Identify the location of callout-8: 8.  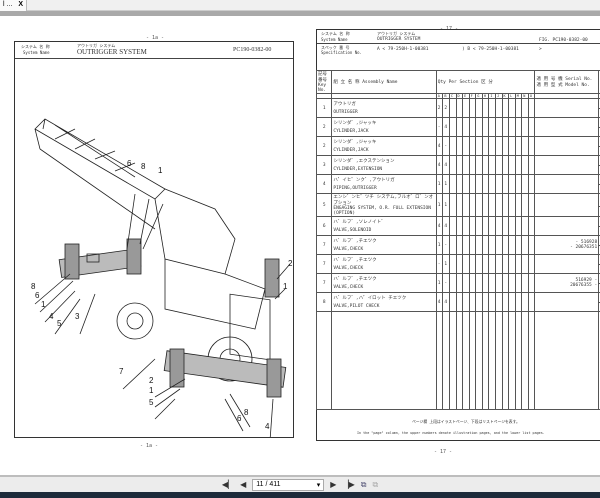
(33, 286).